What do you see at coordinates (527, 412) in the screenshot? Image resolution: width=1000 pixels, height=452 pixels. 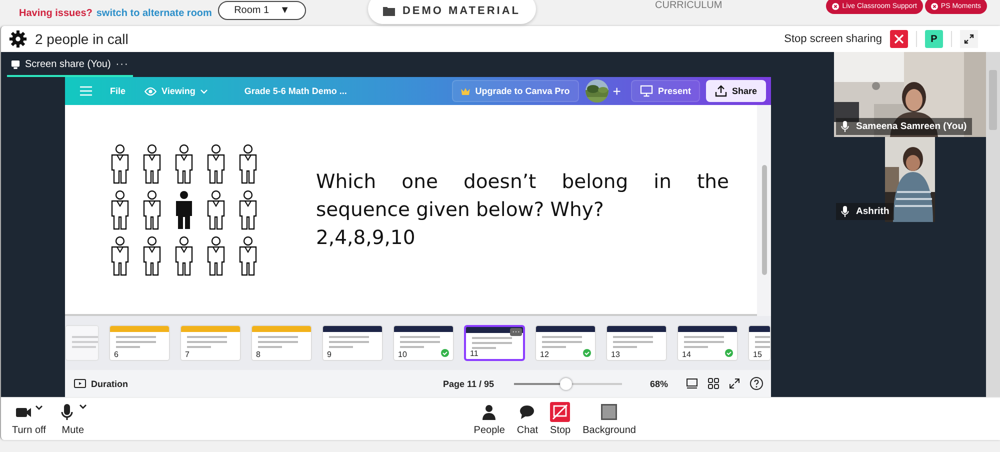 I see `chat-bubble-icon` at bounding box center [527, 412].